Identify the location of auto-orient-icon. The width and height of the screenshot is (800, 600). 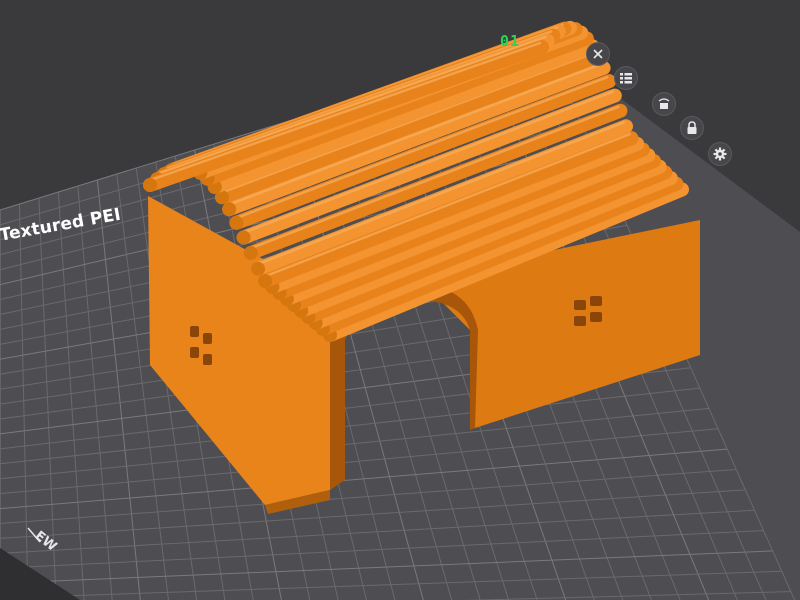
(664, 103).